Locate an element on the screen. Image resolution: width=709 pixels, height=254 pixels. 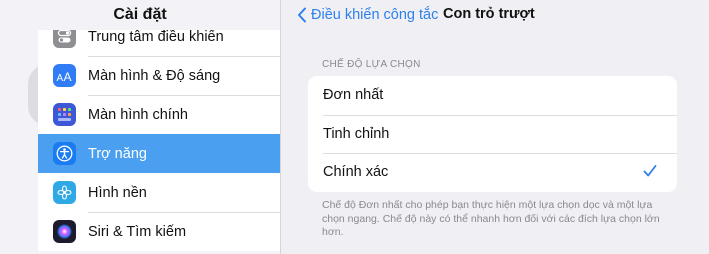
back-button-label: Điều khiển công tắc is located at coordinates (375, 15).